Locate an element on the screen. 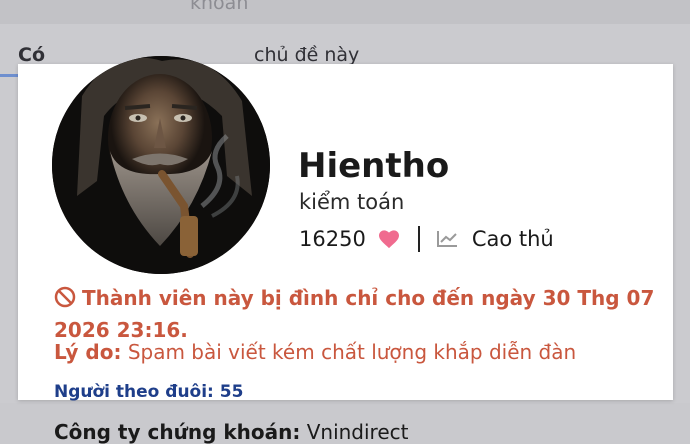  background-active-indicator is located at coordinates (10, 75).